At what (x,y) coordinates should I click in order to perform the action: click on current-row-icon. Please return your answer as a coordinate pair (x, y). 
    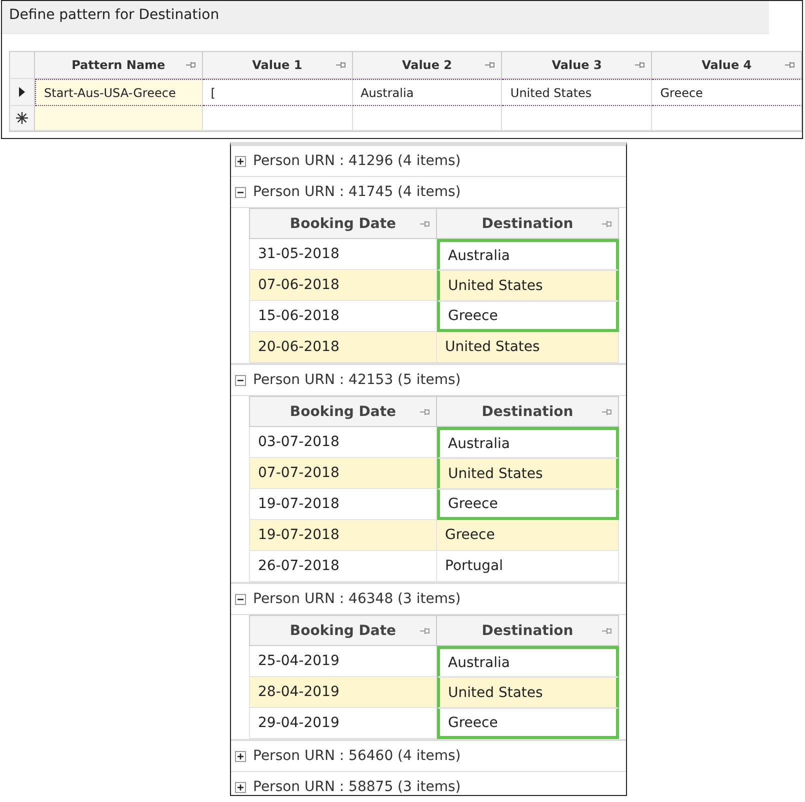
    Looking at the image, I should click on (22, 92).